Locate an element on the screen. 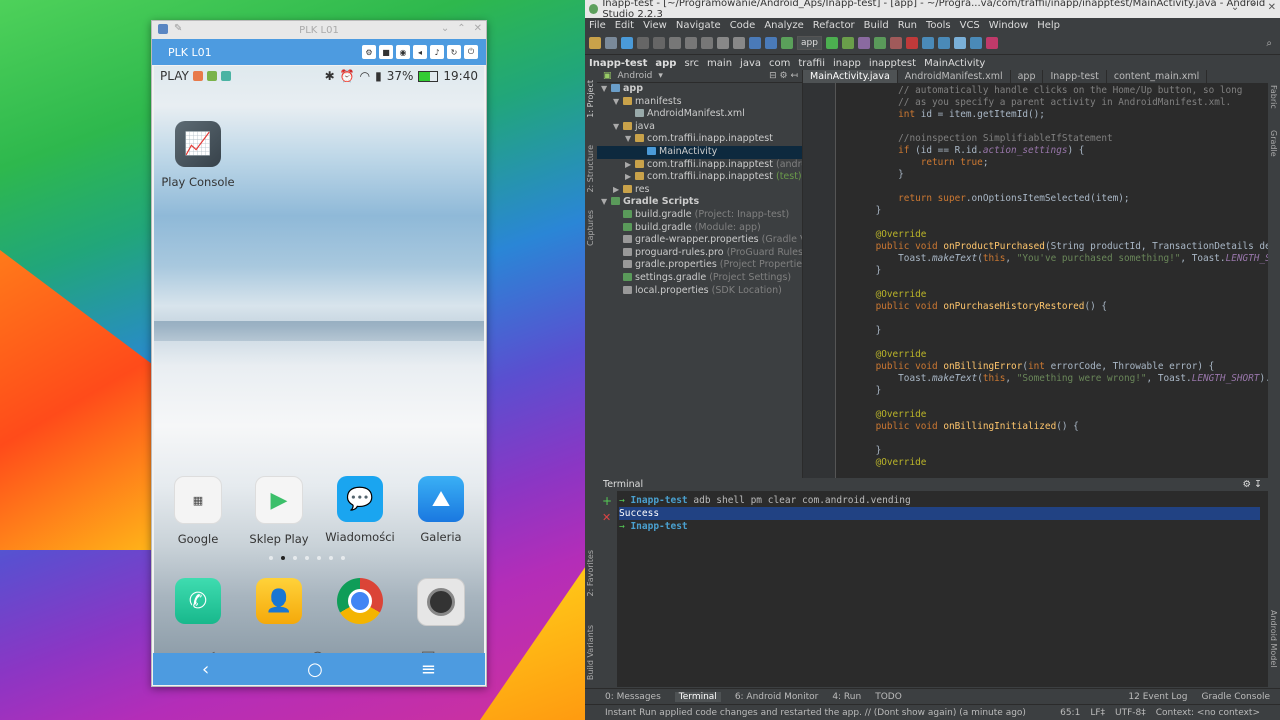  tool-build-variants: Build Variants is located at coordinates (590, 652).